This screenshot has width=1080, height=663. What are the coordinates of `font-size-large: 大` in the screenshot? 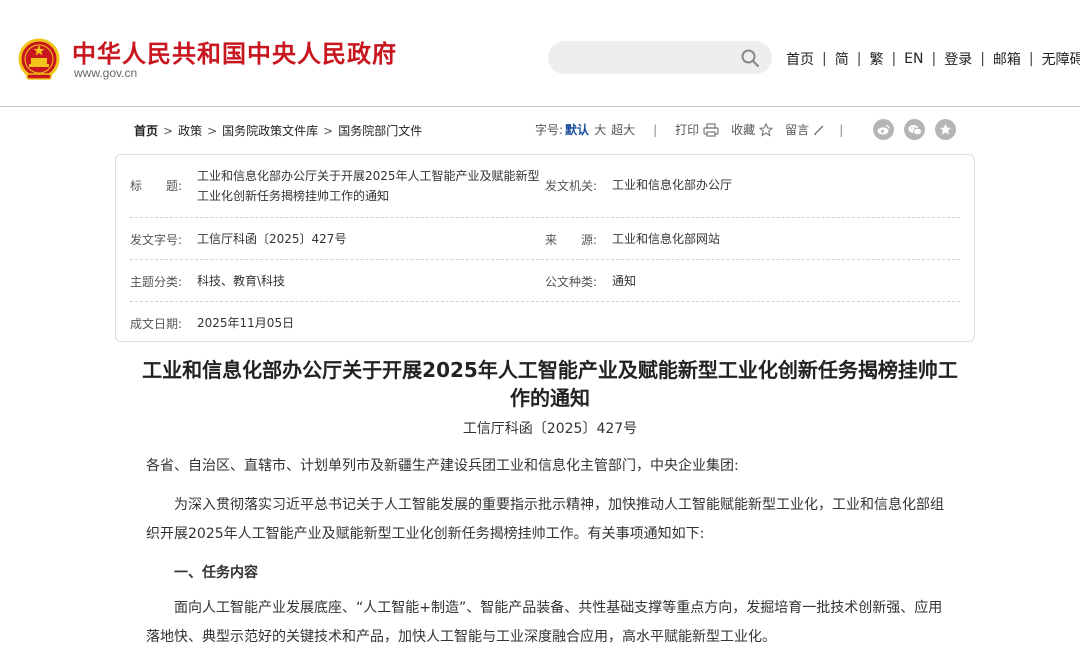 It's located at (600, 129).